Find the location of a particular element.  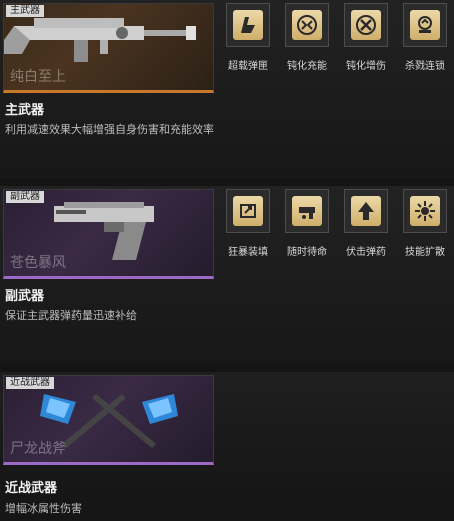

skill-item: 杀戮连锁 is located at coordinates (425, 38).